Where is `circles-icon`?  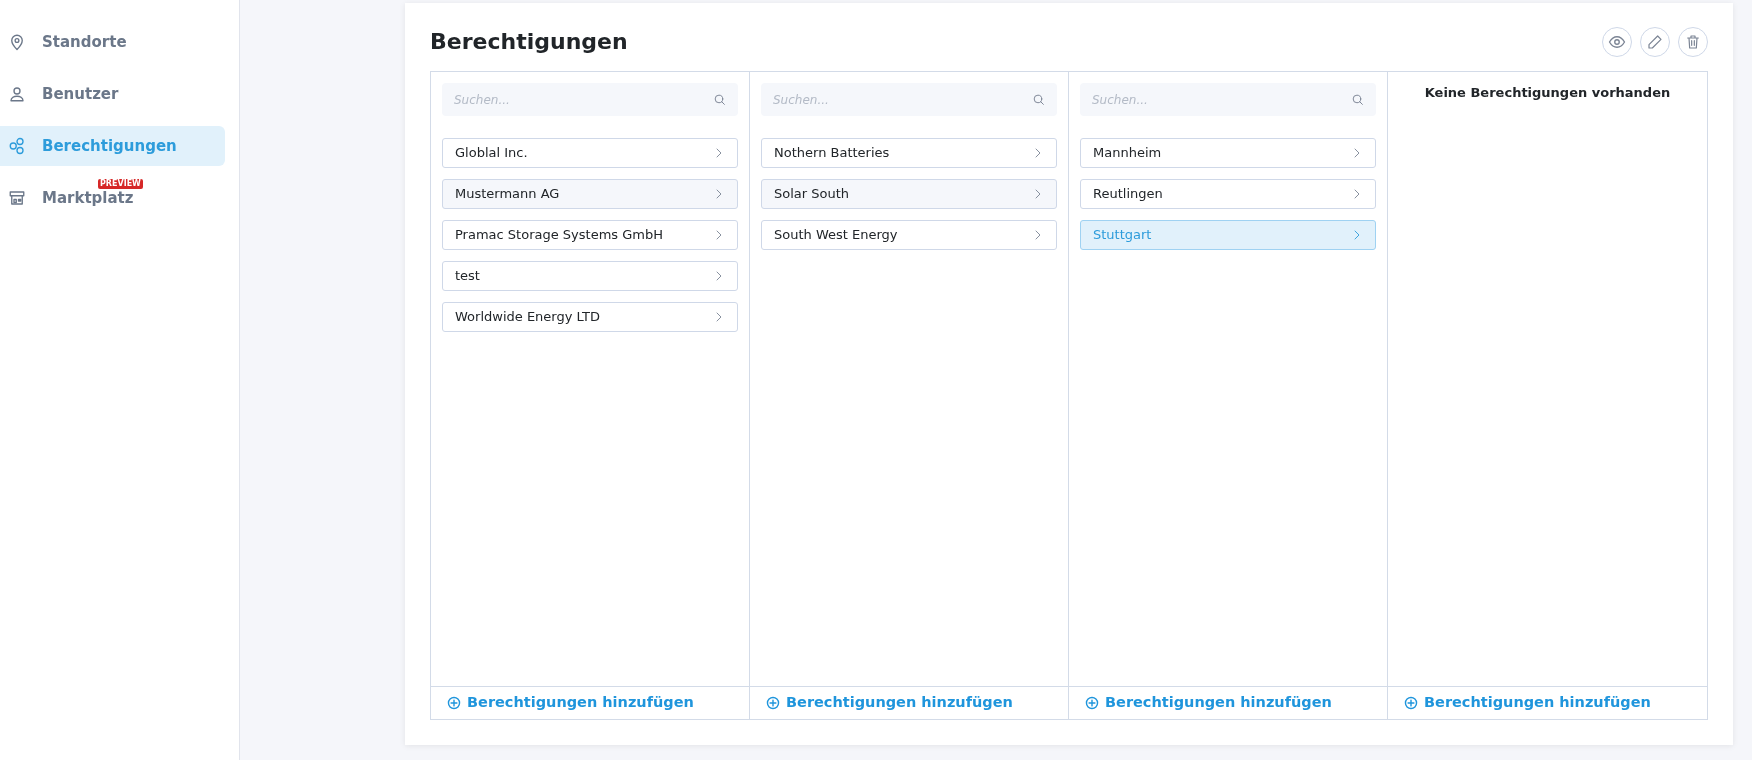 circles-icon is located at coordinates (17, 146).